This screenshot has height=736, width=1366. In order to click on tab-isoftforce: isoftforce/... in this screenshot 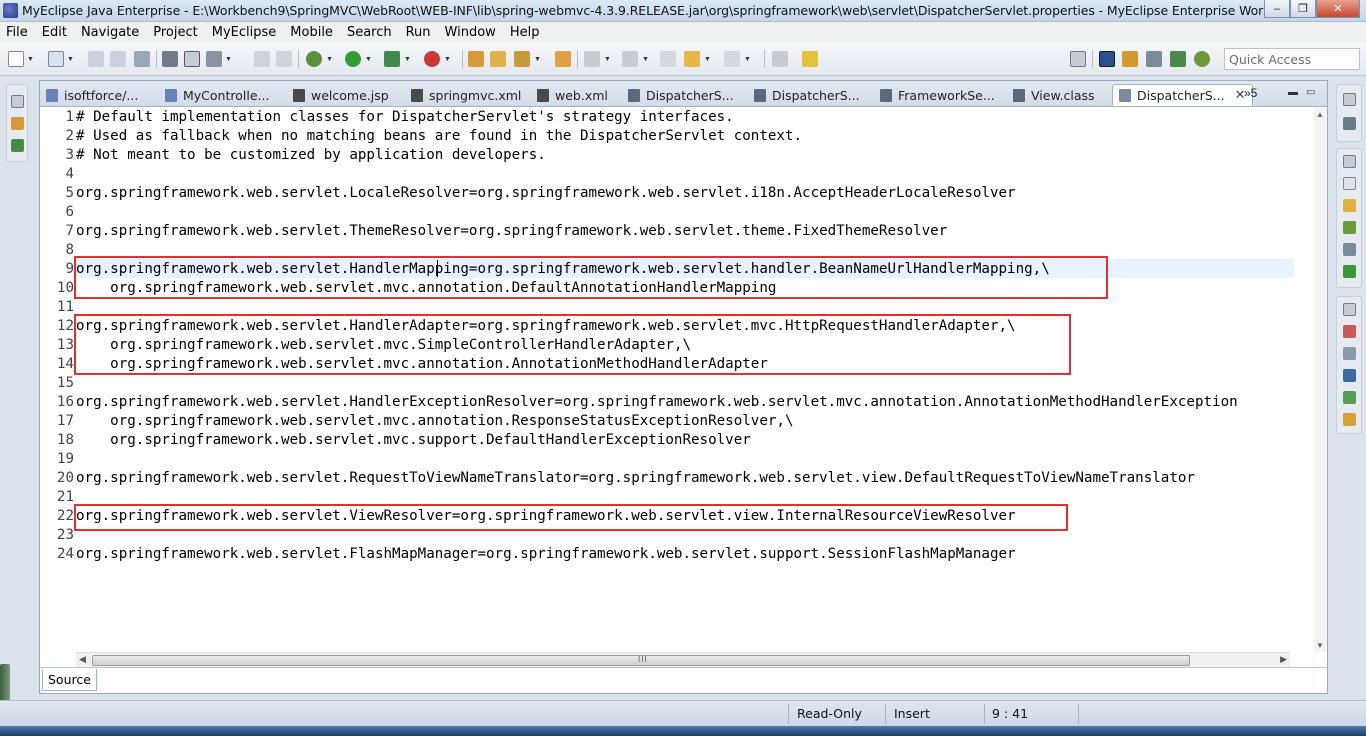, I will do `click(92, 95)`.